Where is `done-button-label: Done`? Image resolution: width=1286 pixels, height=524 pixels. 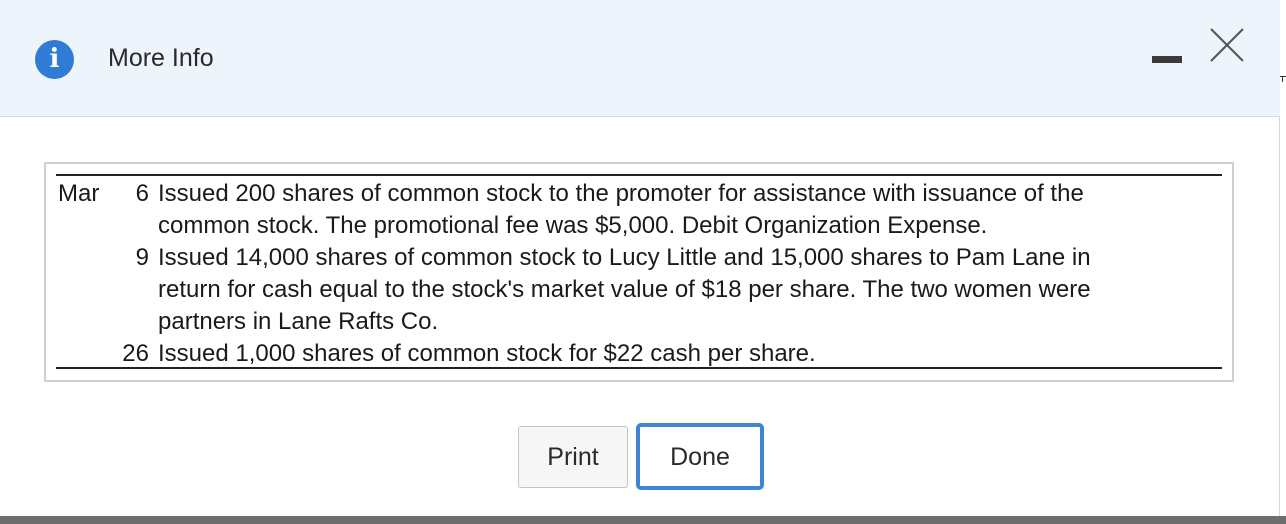
done-button-label: Done is located at coordinates (700, 457).